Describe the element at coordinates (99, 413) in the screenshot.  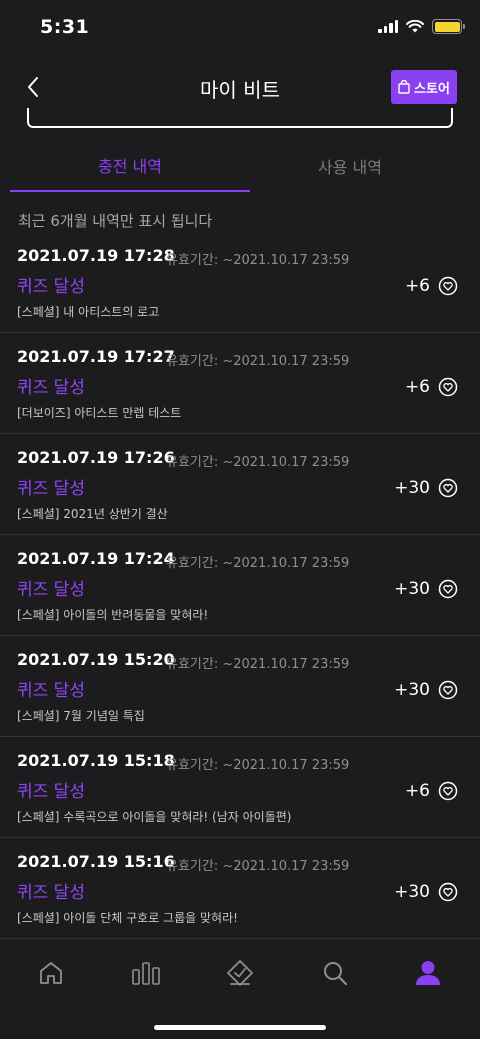
I see `item-description: [더보이즈] 아티스트 만렙 테스트` at that location.